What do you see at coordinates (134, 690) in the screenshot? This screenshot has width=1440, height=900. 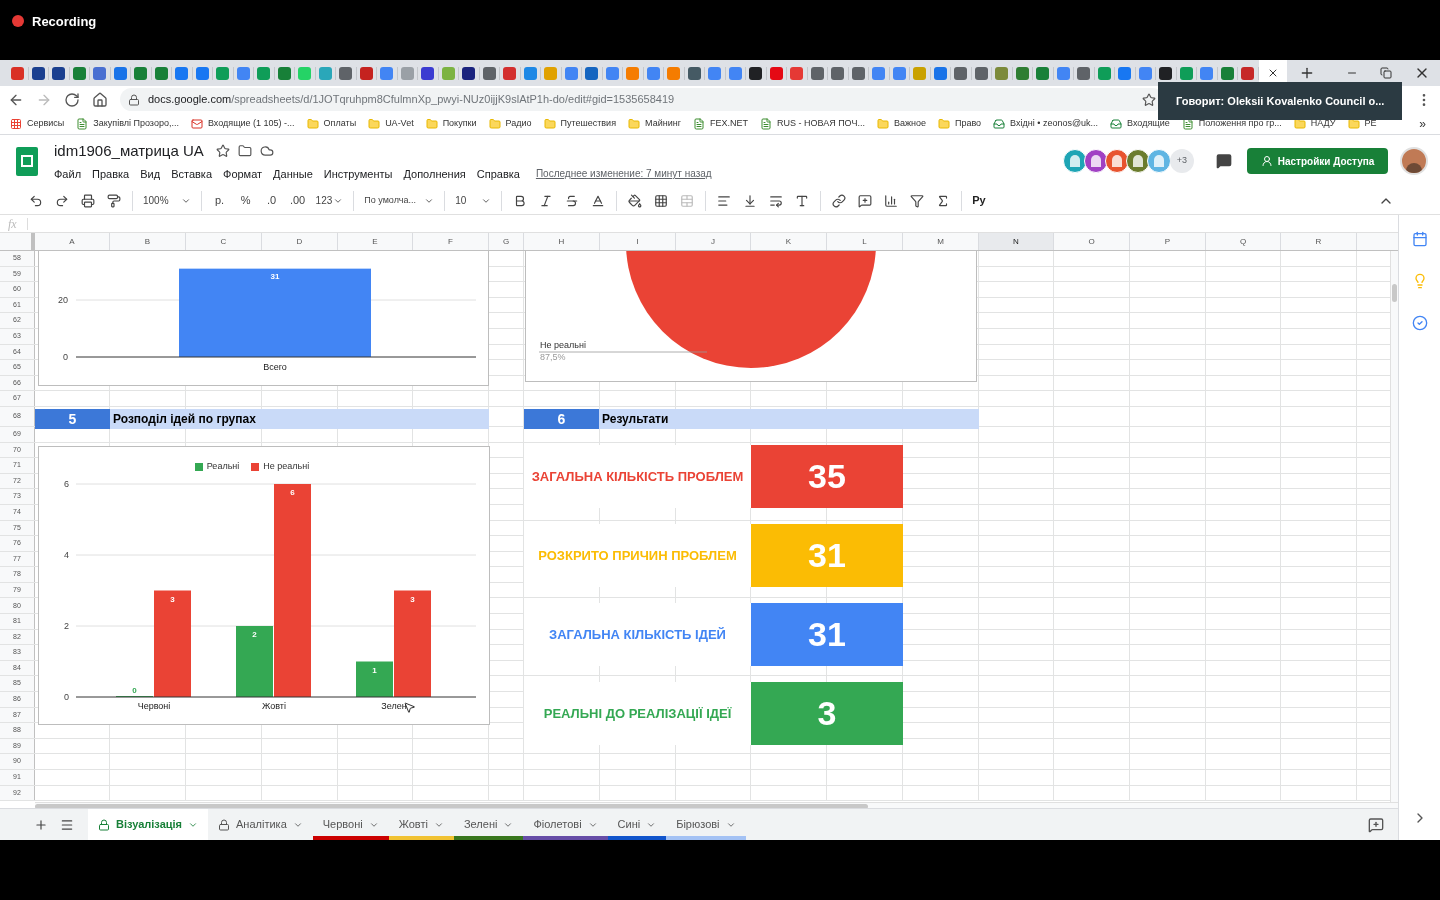 I see `data-label: 0` at bounding box center [134, 690].